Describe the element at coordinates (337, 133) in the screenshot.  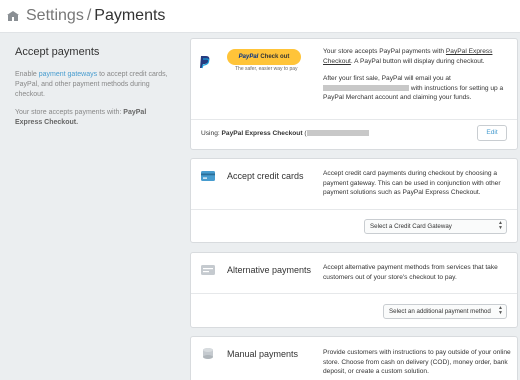
I see `redacted-account` at that location.